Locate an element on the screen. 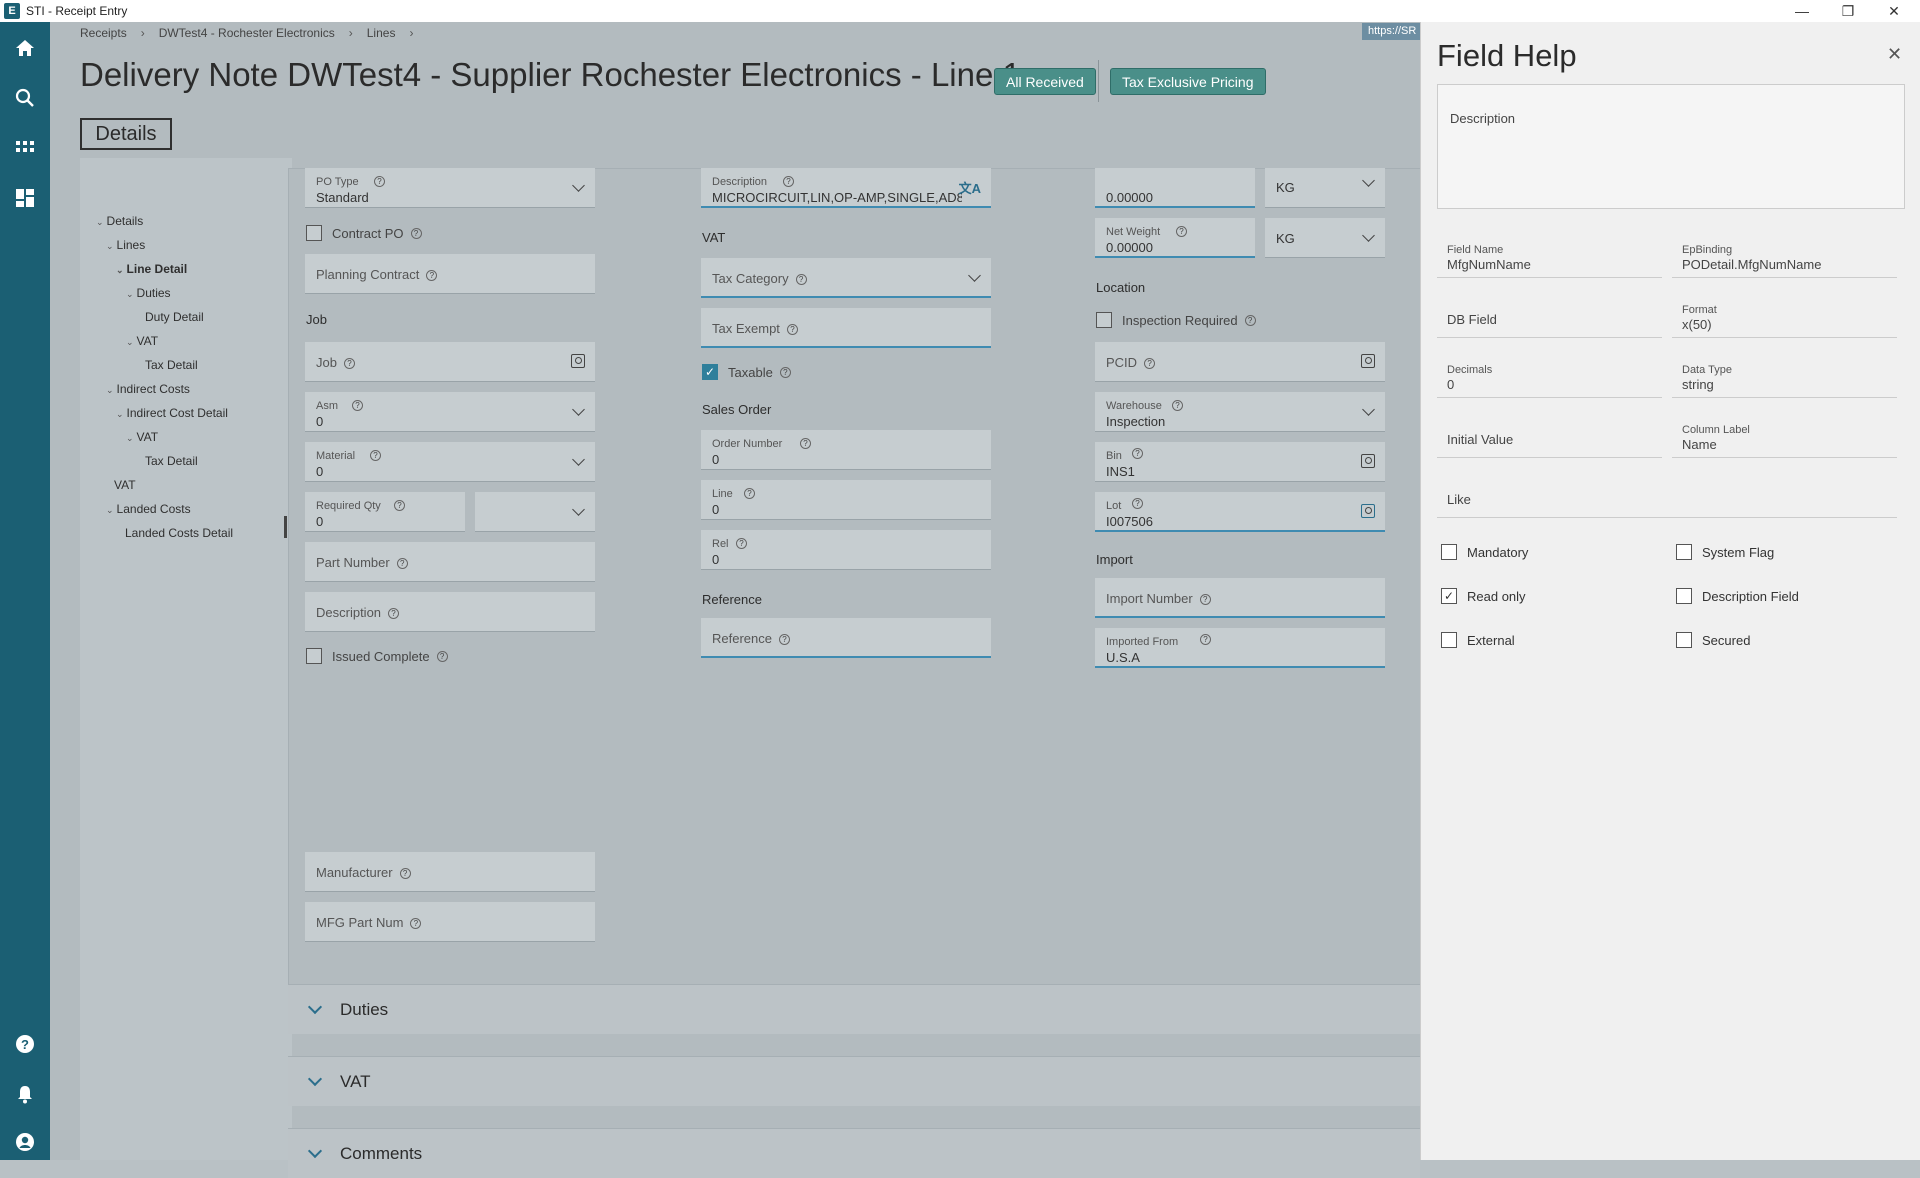 Image resolution: width=1920 pixels, height=1178 pixels. like-field: Like is located at coordinates (1667, 499).